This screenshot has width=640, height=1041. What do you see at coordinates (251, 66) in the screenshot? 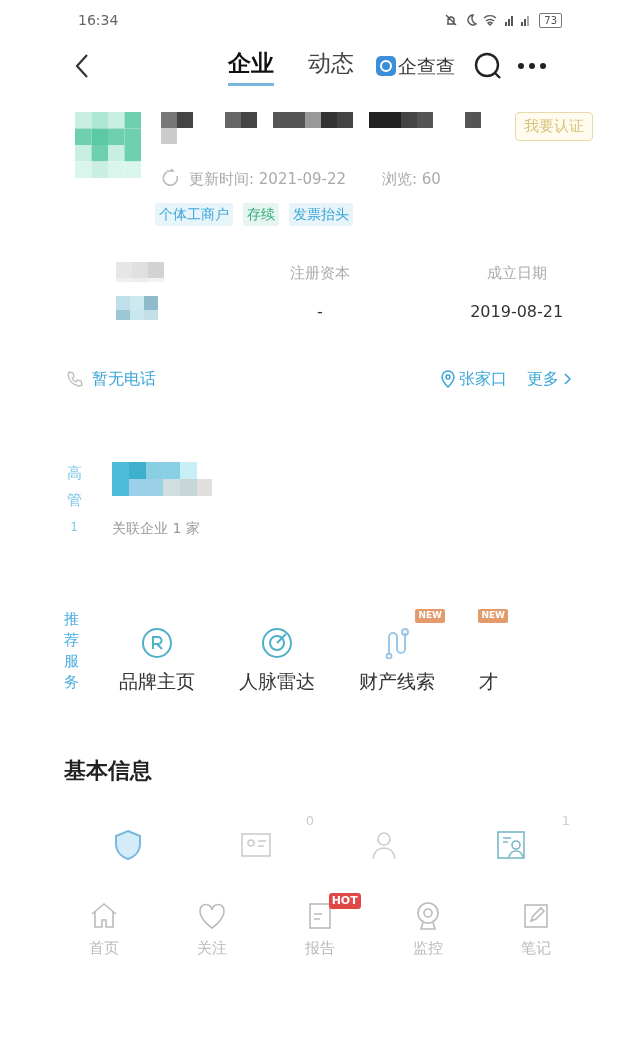
I see `tab: 企业` at bounding box center [251, 66].